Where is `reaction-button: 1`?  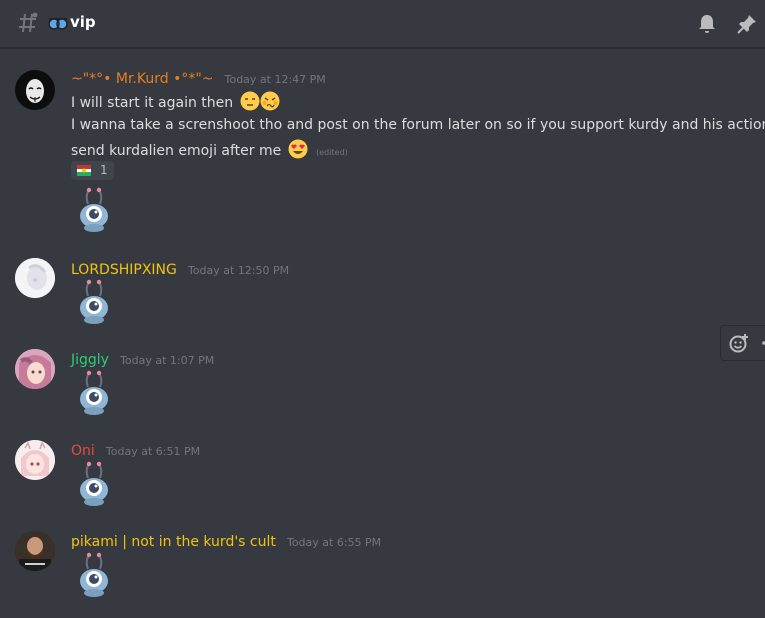
reaction-button: 1 is located at coordinates (92, 170).